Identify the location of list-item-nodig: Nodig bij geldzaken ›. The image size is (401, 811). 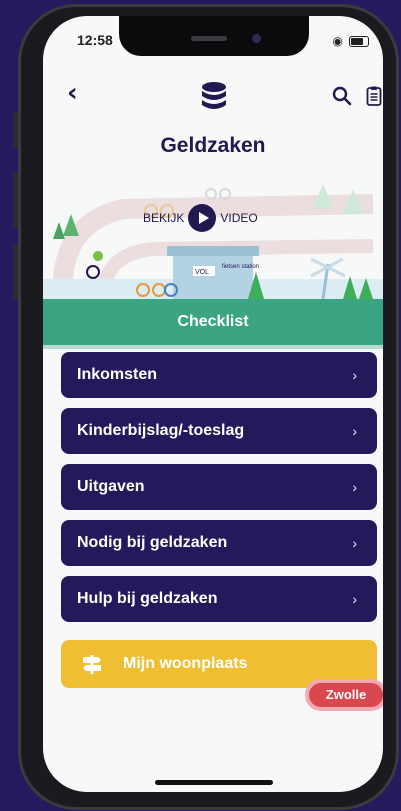
(219, 543).